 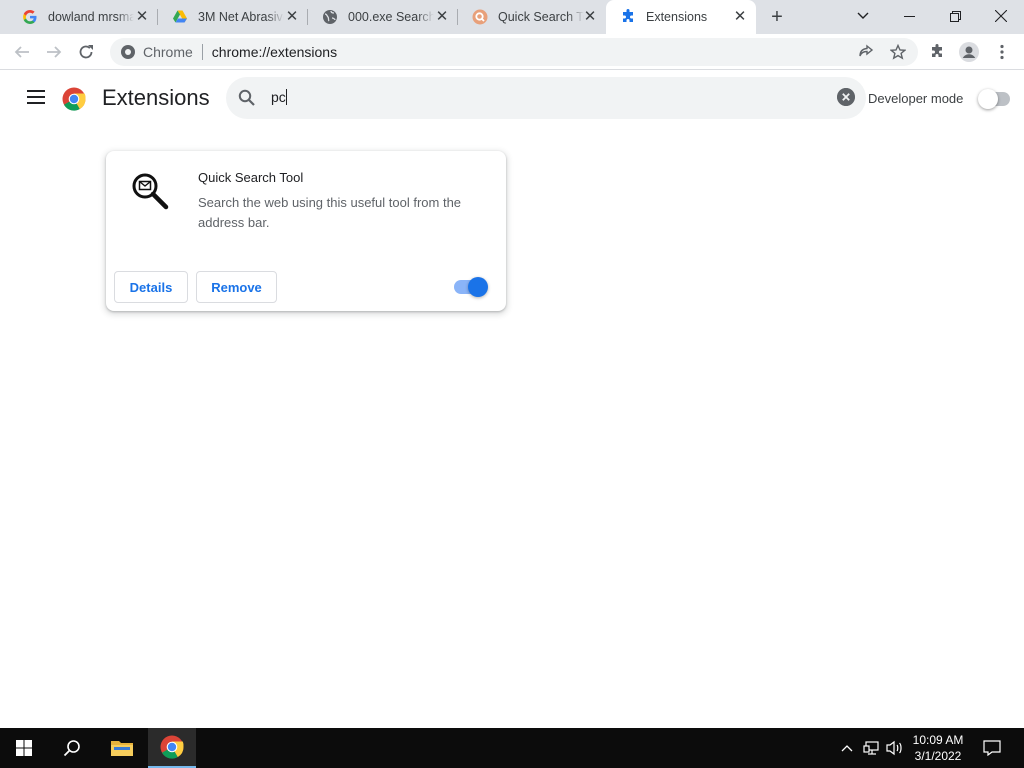 I want to click on clock-time: 10:09 AM, so click(x=938, y=740).